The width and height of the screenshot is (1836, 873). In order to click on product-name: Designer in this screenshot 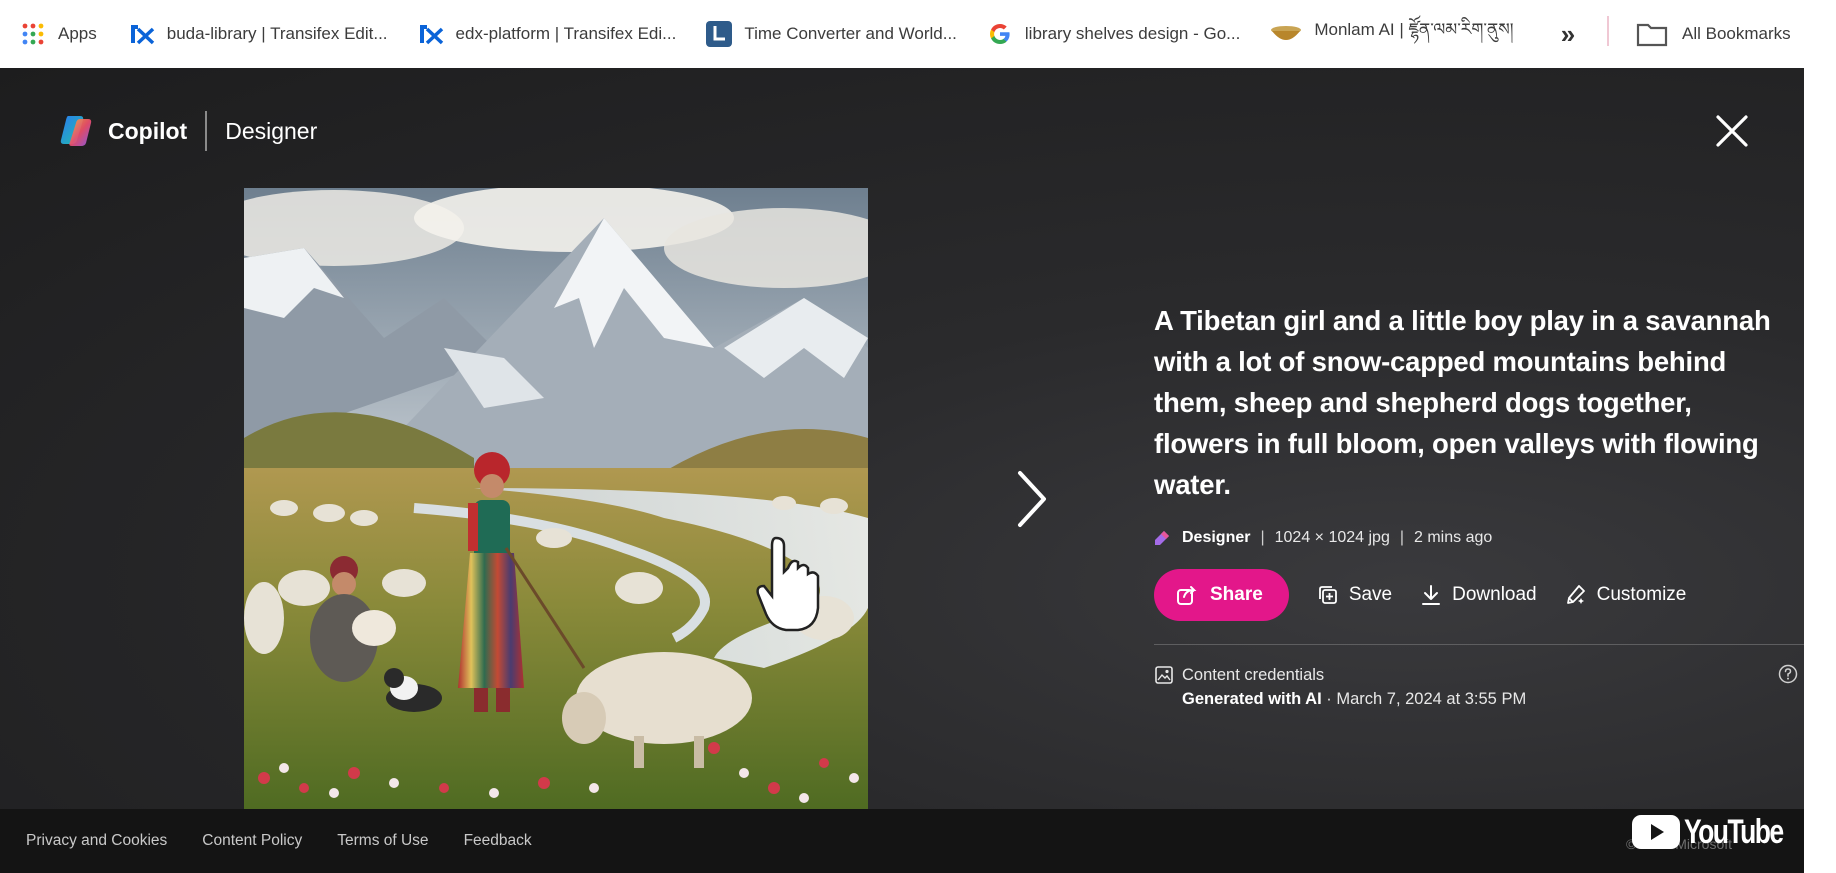, I will do `click(271, 130)`.